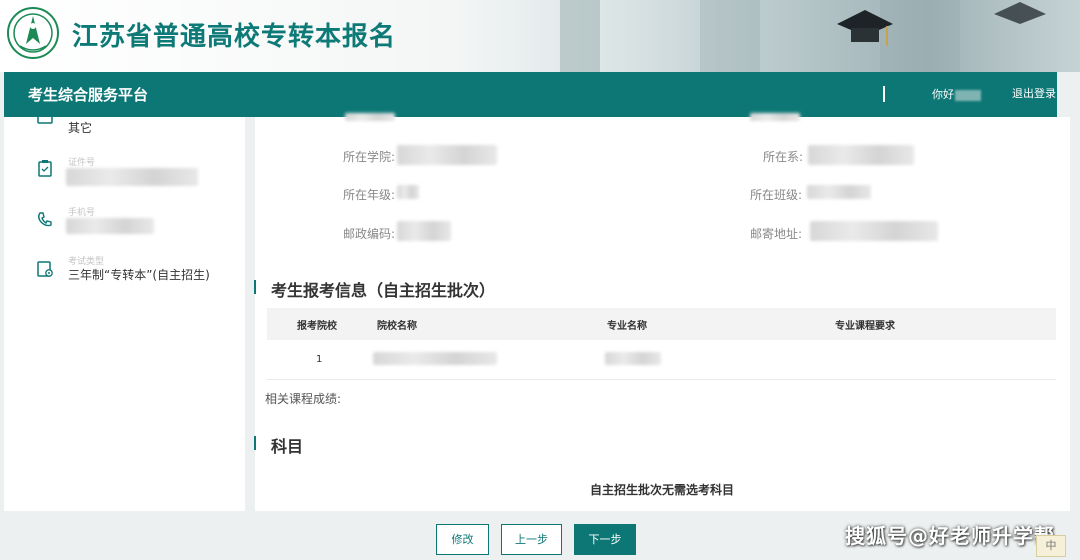 Image resolution: width=1080 pixels, height=560 pixels. What do you see at coordinates (369, 195) in the screenshot?
I see `grade-label: 所在年级:` at bounding box center [369, 195].